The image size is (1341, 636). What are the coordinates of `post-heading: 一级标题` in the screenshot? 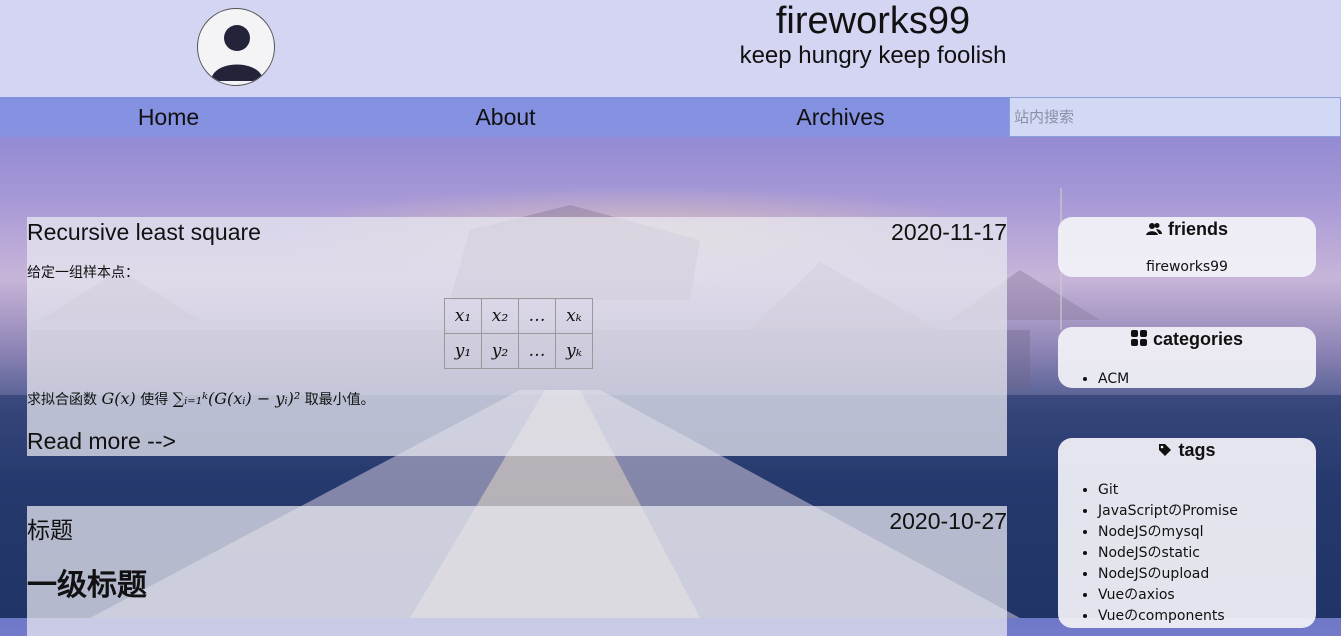 It's located at (87, 585).